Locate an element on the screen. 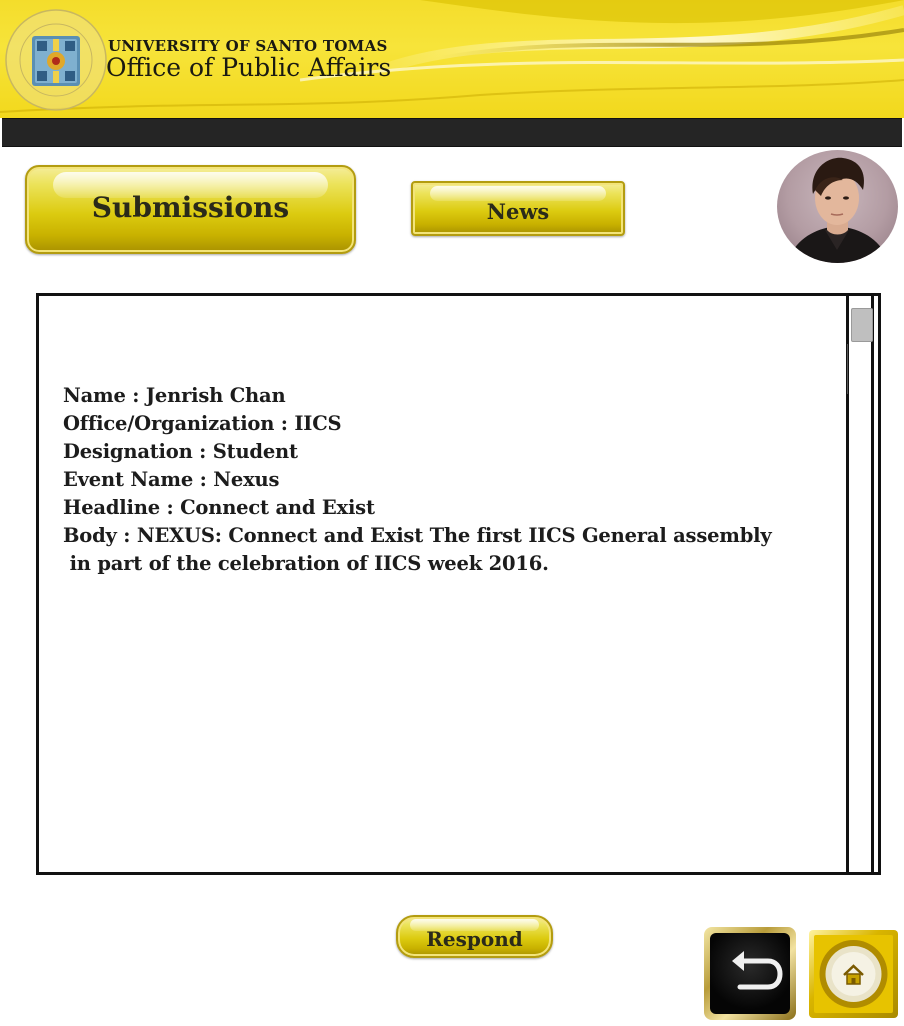 The height and width of the screenshot is (1026, 904). back-arrow-icon is located at coordinates (757, 970).